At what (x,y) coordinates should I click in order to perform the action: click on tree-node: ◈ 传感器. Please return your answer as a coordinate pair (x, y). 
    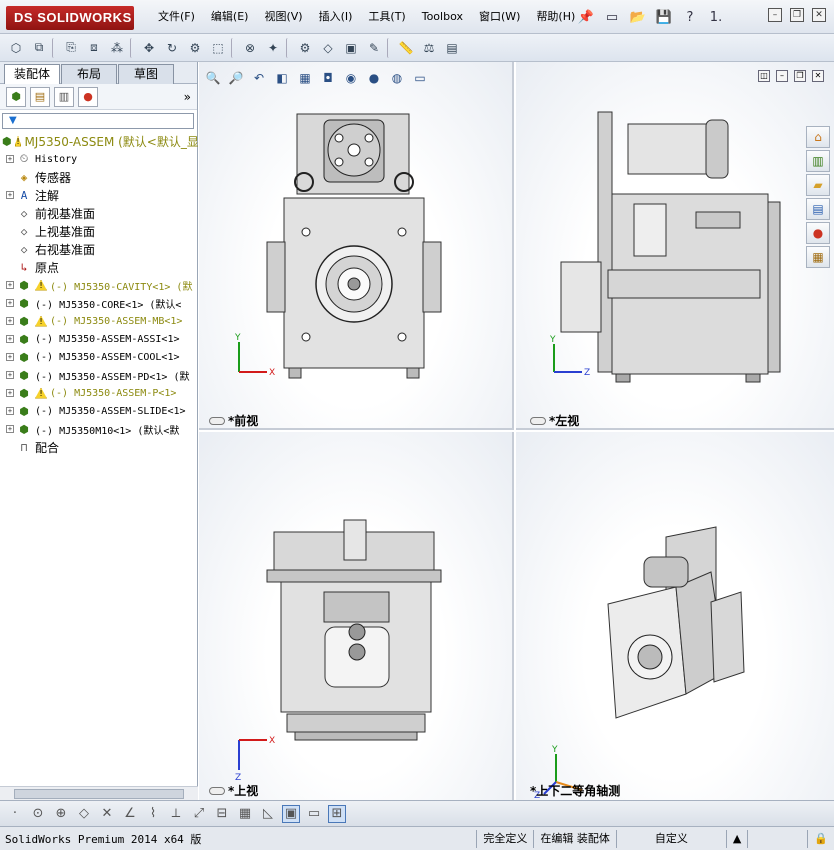
    Looking at the image, I should click on (99, 177).